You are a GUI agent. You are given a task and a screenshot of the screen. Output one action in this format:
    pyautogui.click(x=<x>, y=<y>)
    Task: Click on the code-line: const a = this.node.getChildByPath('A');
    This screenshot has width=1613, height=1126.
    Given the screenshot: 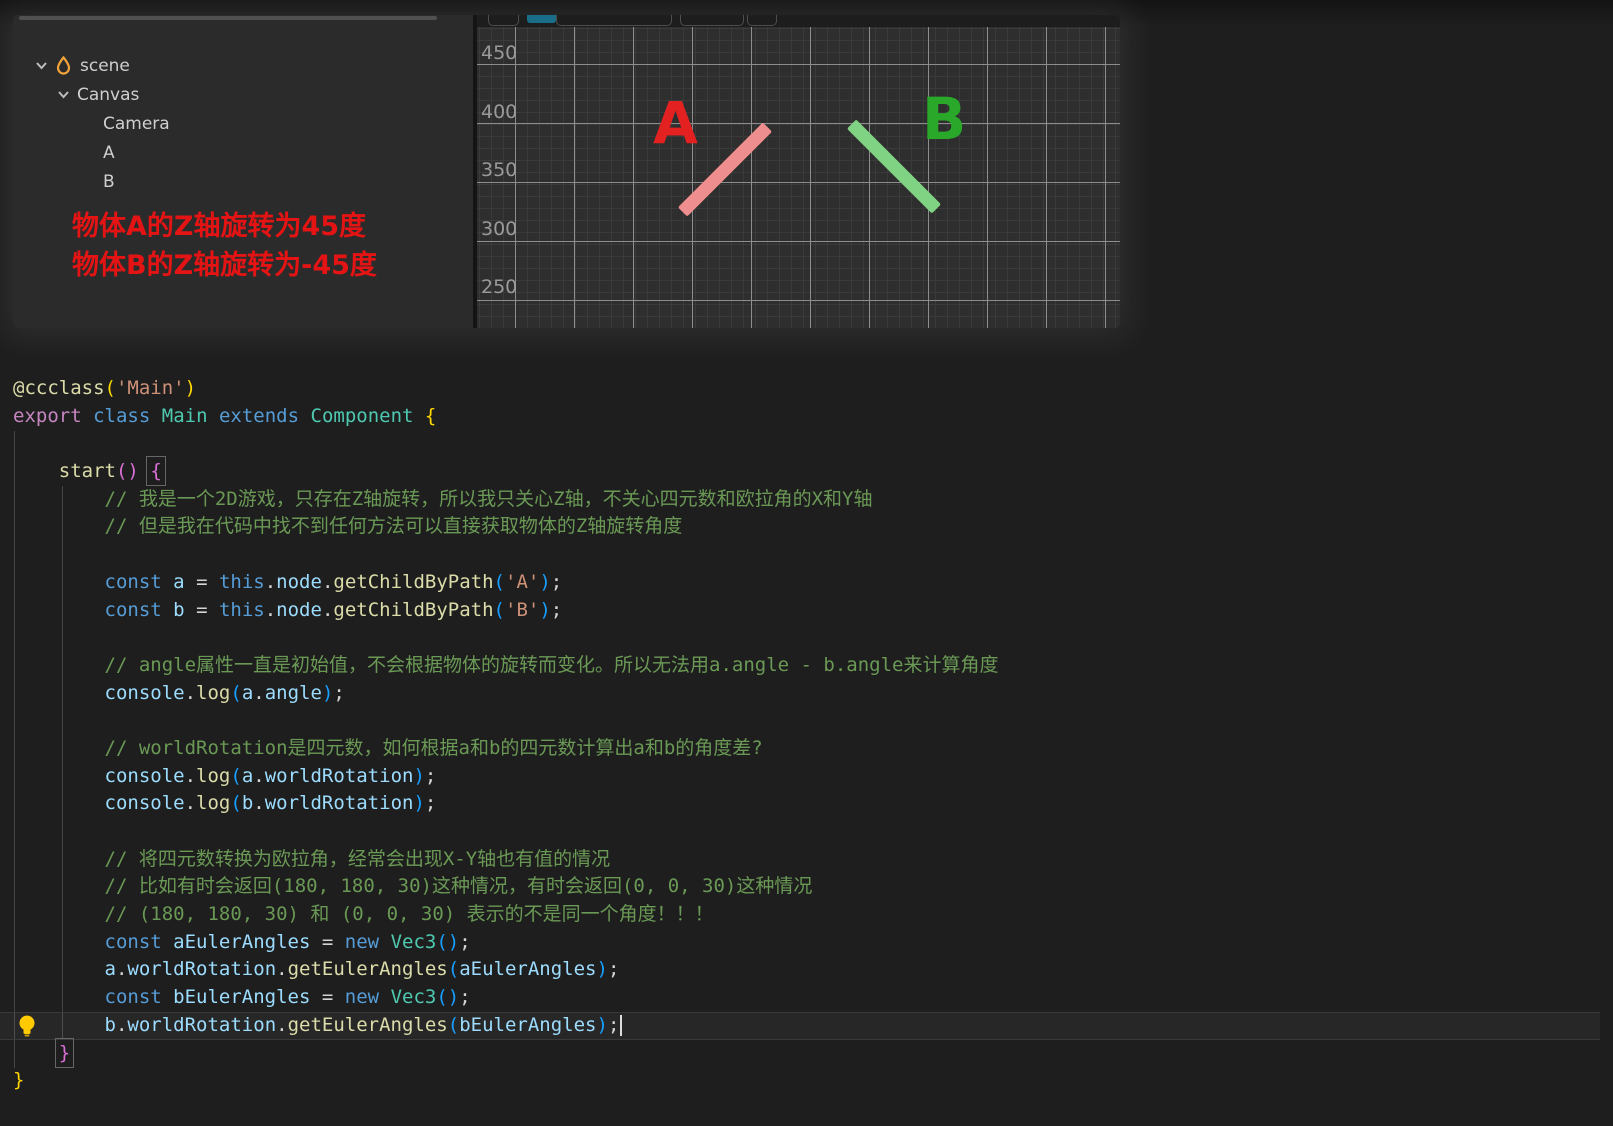 What is the action you would take?
    pyautogui.click(x=800, y=583)
    